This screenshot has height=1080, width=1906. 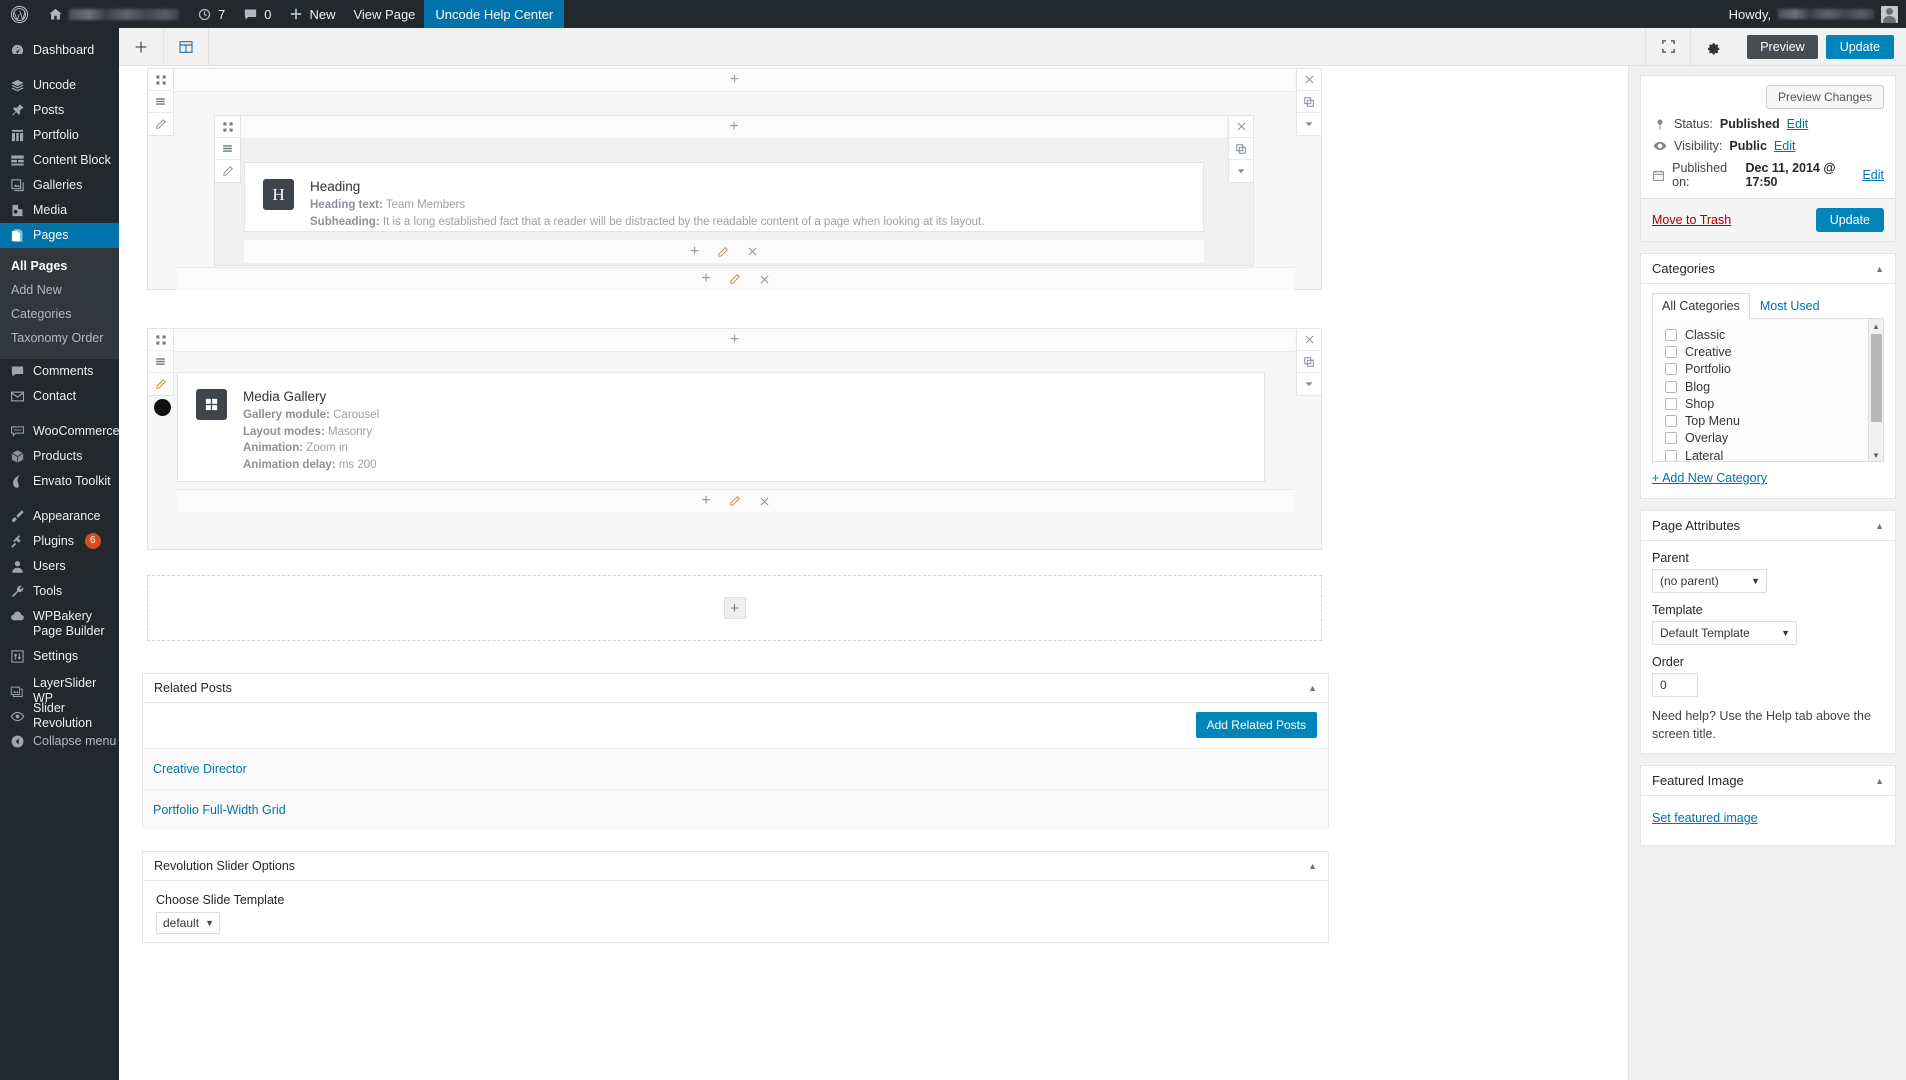 What do you see at coordinates (211, 14) in the screenshot?
I see `updates-menu: 7` at bounding box center [211, 14].